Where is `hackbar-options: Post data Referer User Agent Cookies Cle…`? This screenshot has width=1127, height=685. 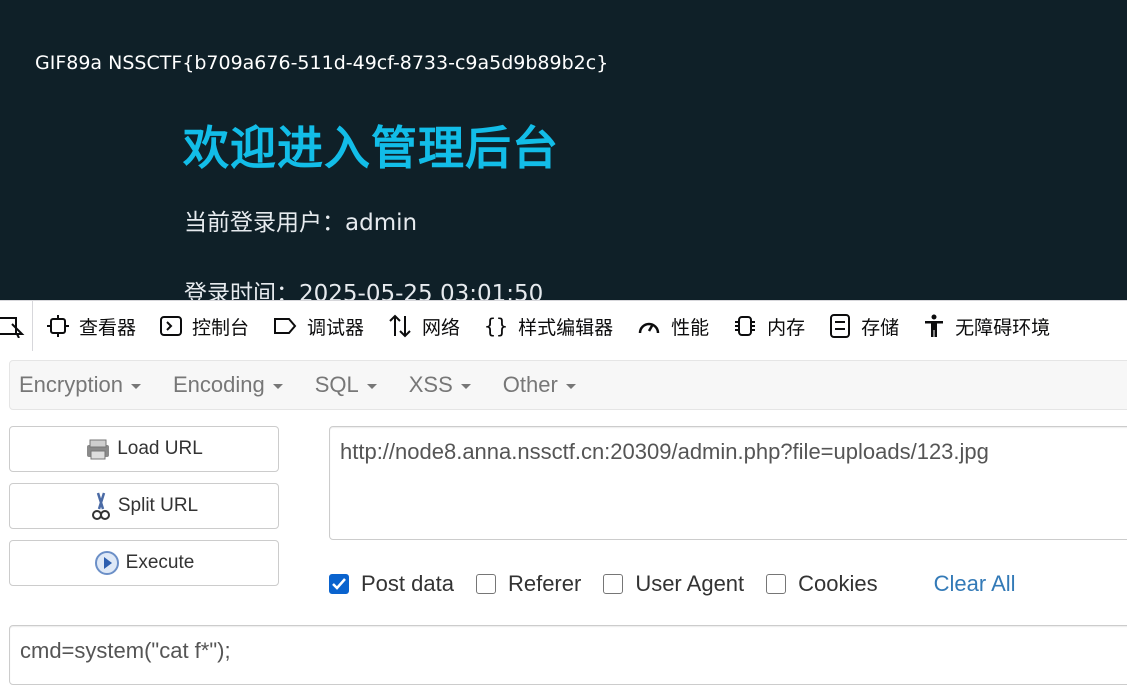 hackbar-options: Post data Referer User Agent Cookies Cle… is located at coordinates (672, 584).